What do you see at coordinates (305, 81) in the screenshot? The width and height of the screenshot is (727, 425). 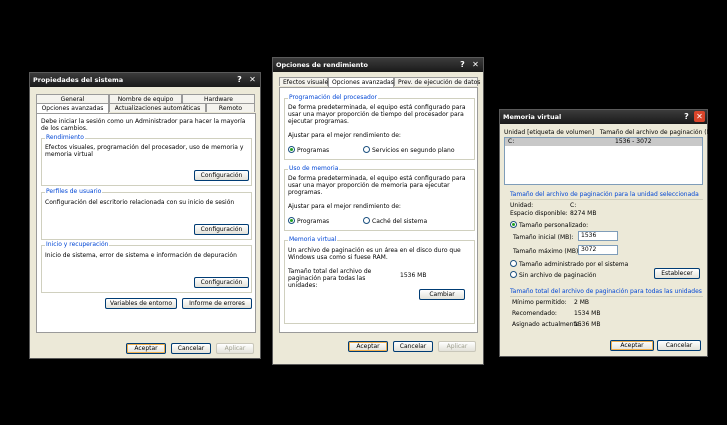 I see `tab-visual-effects: Efectos visuales` at bounding box center [305, 81].